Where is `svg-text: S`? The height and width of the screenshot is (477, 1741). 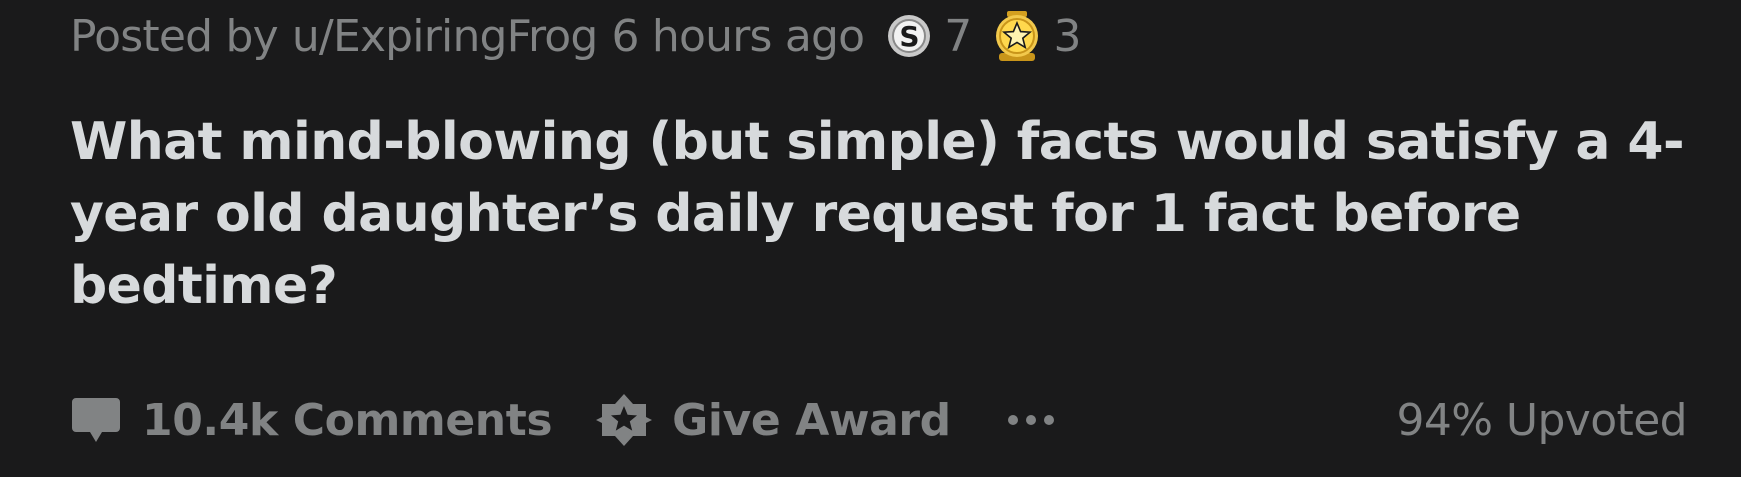 svg-text: S is located at coordinates (909, 36).